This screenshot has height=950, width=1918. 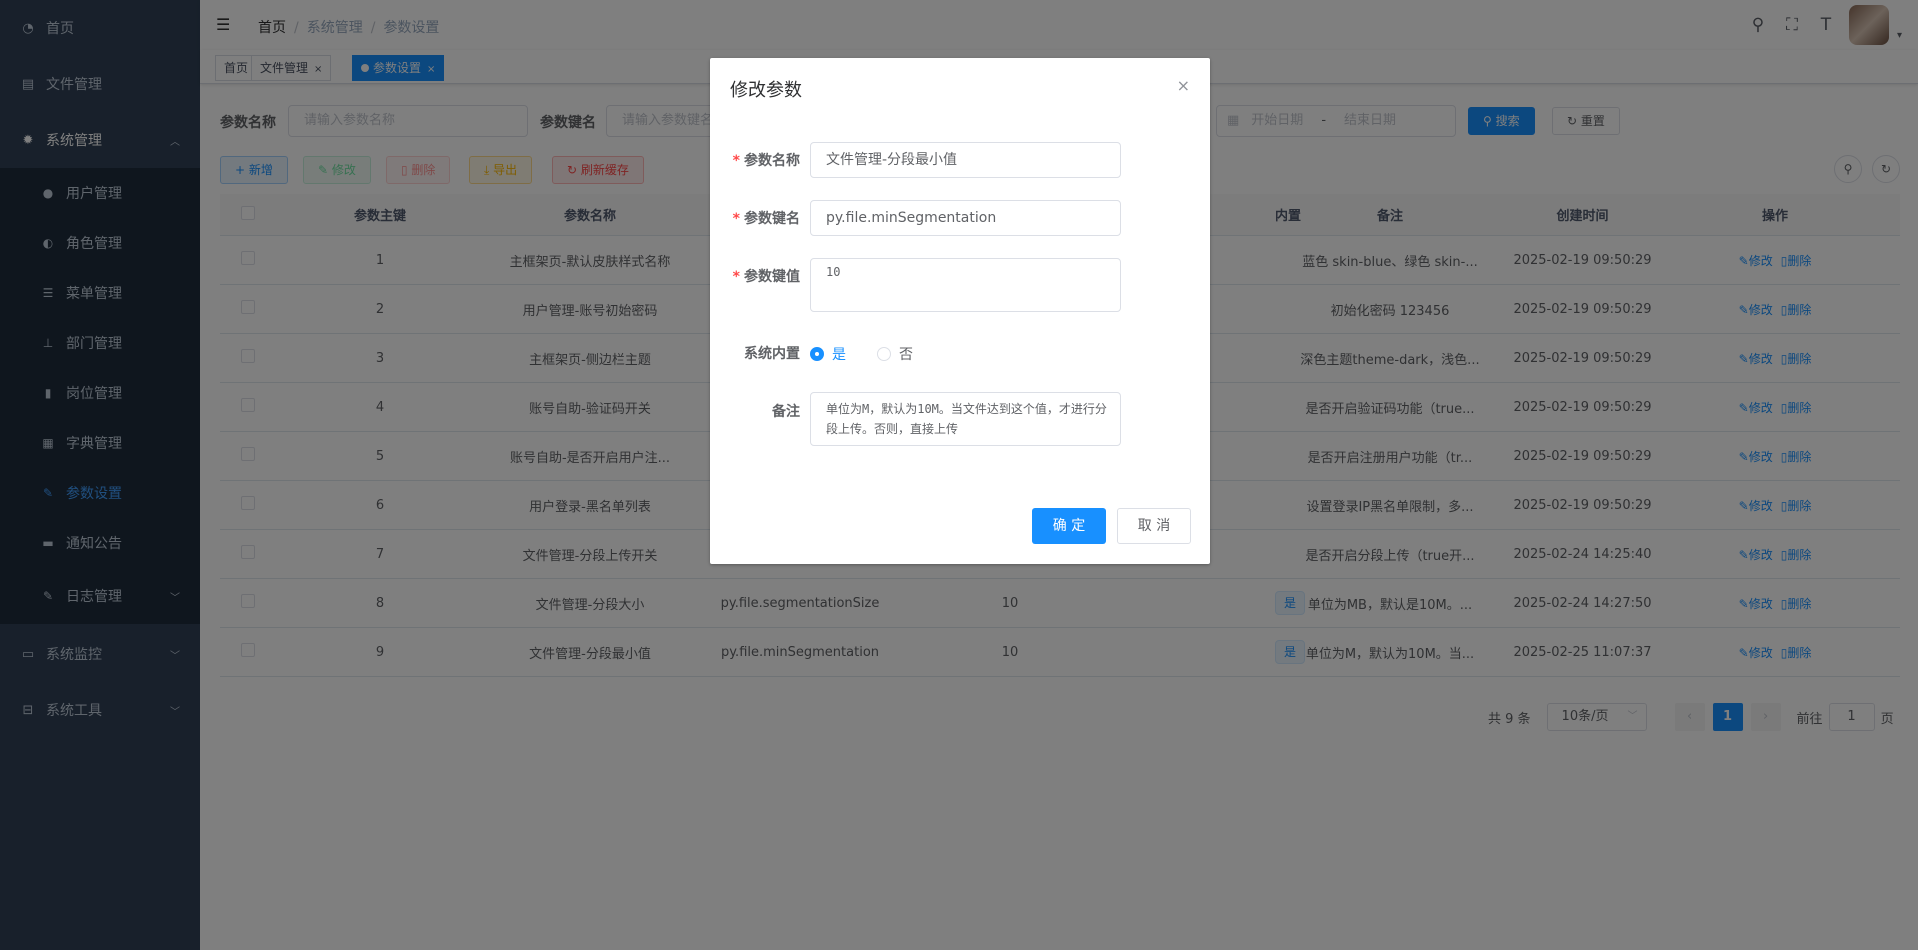 I want to click on value-label: * 参数键值, so click(x=766, y=277).